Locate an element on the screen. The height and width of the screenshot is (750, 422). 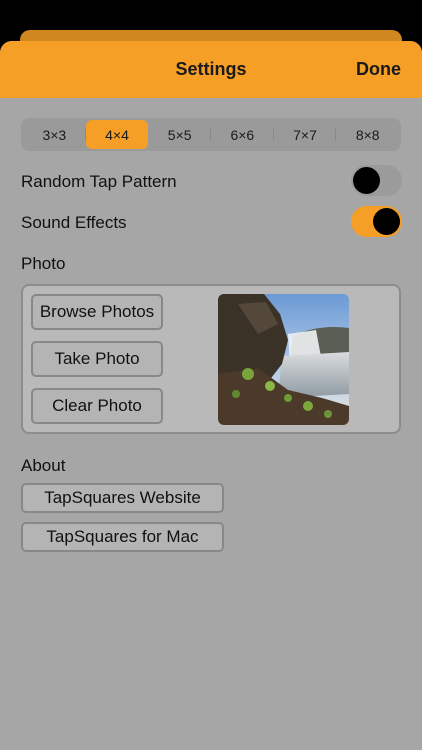
sound-effects-toggle is located at coordinates (376, 221).